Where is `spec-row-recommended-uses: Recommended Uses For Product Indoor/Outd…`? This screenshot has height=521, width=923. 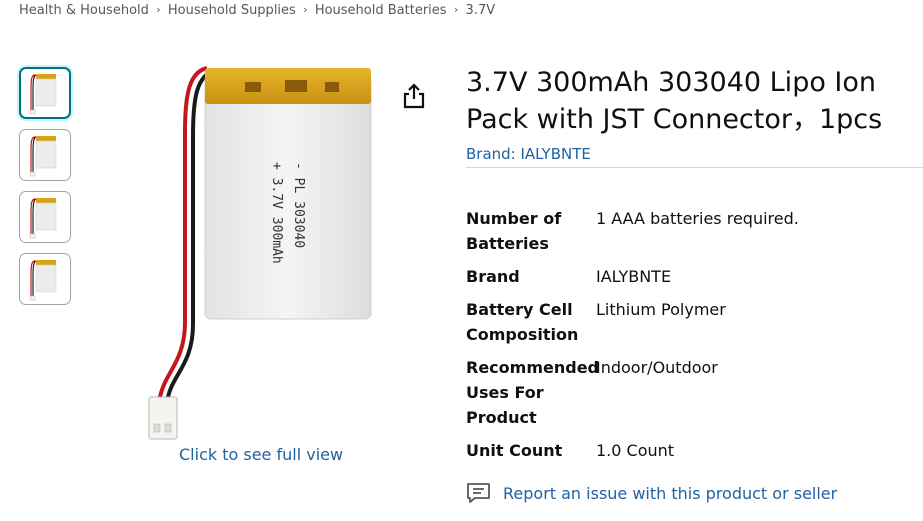
spec-row-recommended-uses: Recommended Uses For Product Indoor/Outd… is located at coordinates (686, 392).